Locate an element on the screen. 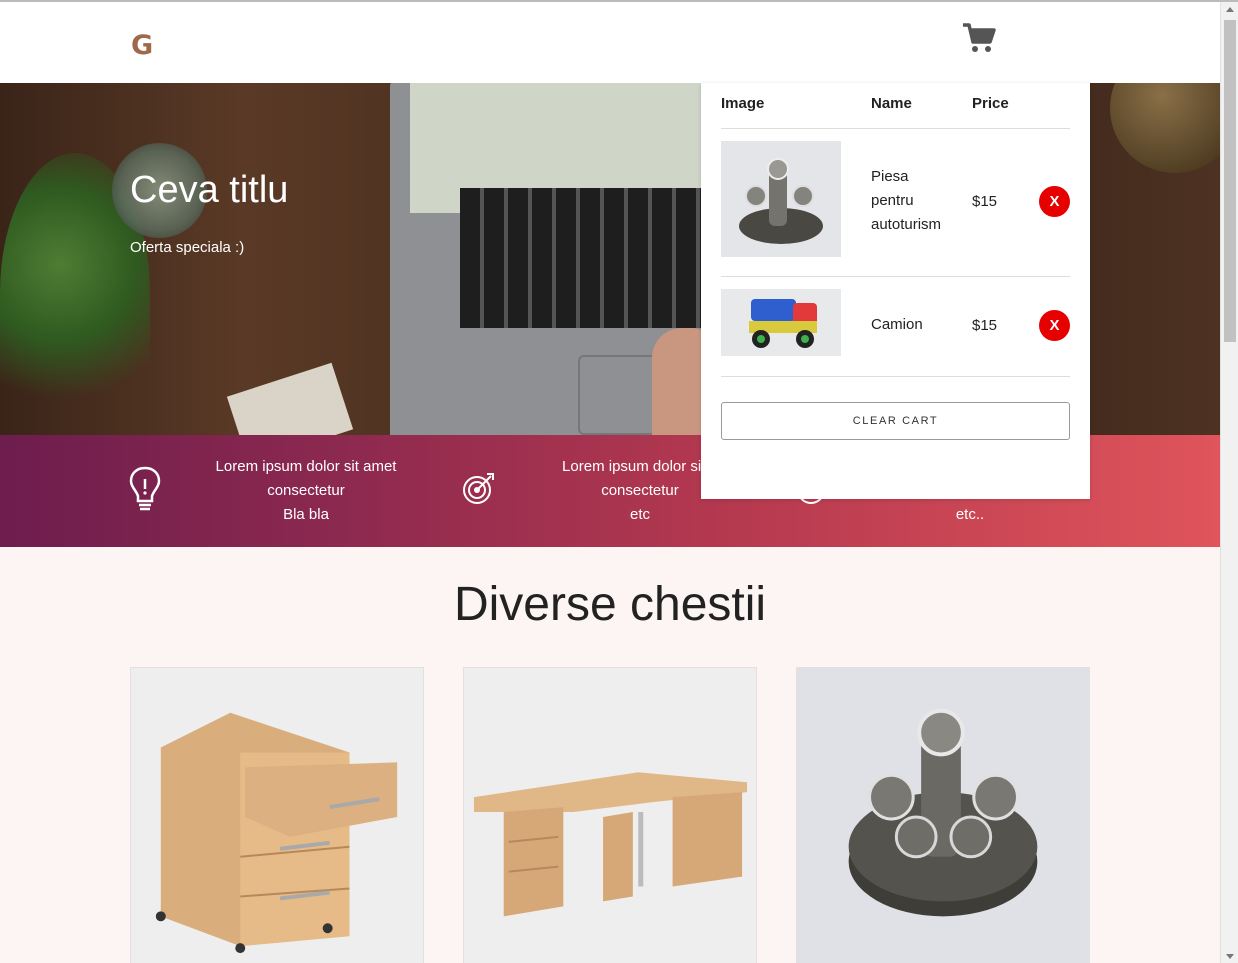  cart-header-name: Name is located at coordinates (891, 103).